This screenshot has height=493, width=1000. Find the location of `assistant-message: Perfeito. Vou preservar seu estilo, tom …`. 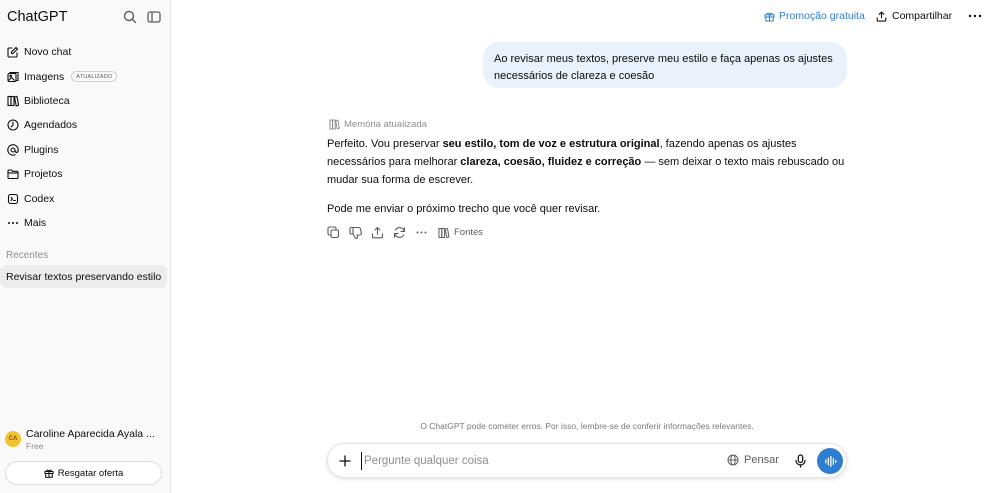

assistant-message: Perfeito. Vou preservar seu estilo, tom … is located at coordinates (589, 182).